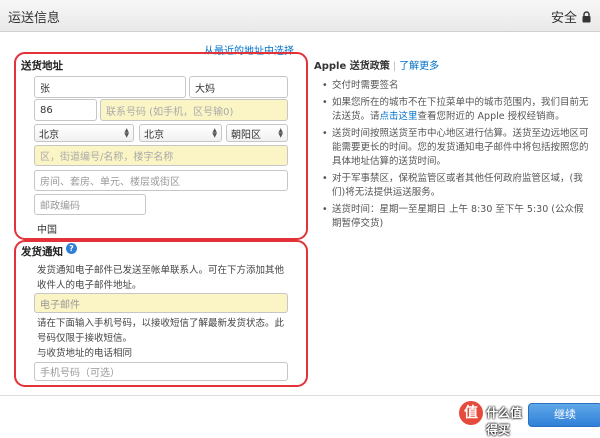 The image size is (600, 438). What do you see at coordinates (352, 66) in the screenshot?
I see `policy-title: Apple 送货政策` at bounding box center [352, 66].